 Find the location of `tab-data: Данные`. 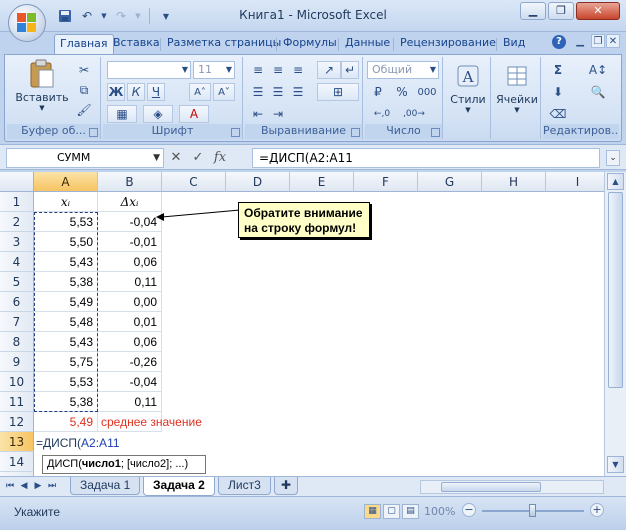

tab-data: Данные is located at coordinates (367, 44).